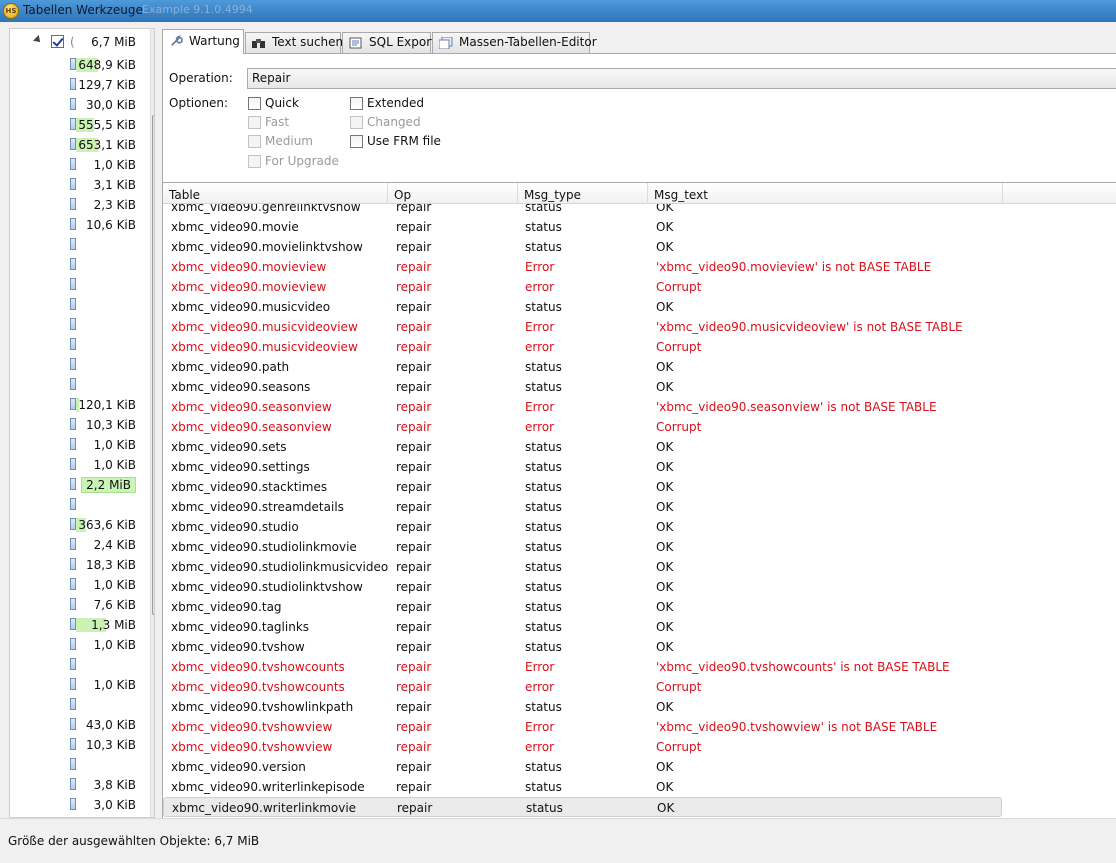 Image resolution: width=1116 pixels, height=863 pixels. What do you see at coordinates (80, 785) in the screenshot?
I see `tree-table-node: 3,8 KiB` at bounding box center [80, 785].